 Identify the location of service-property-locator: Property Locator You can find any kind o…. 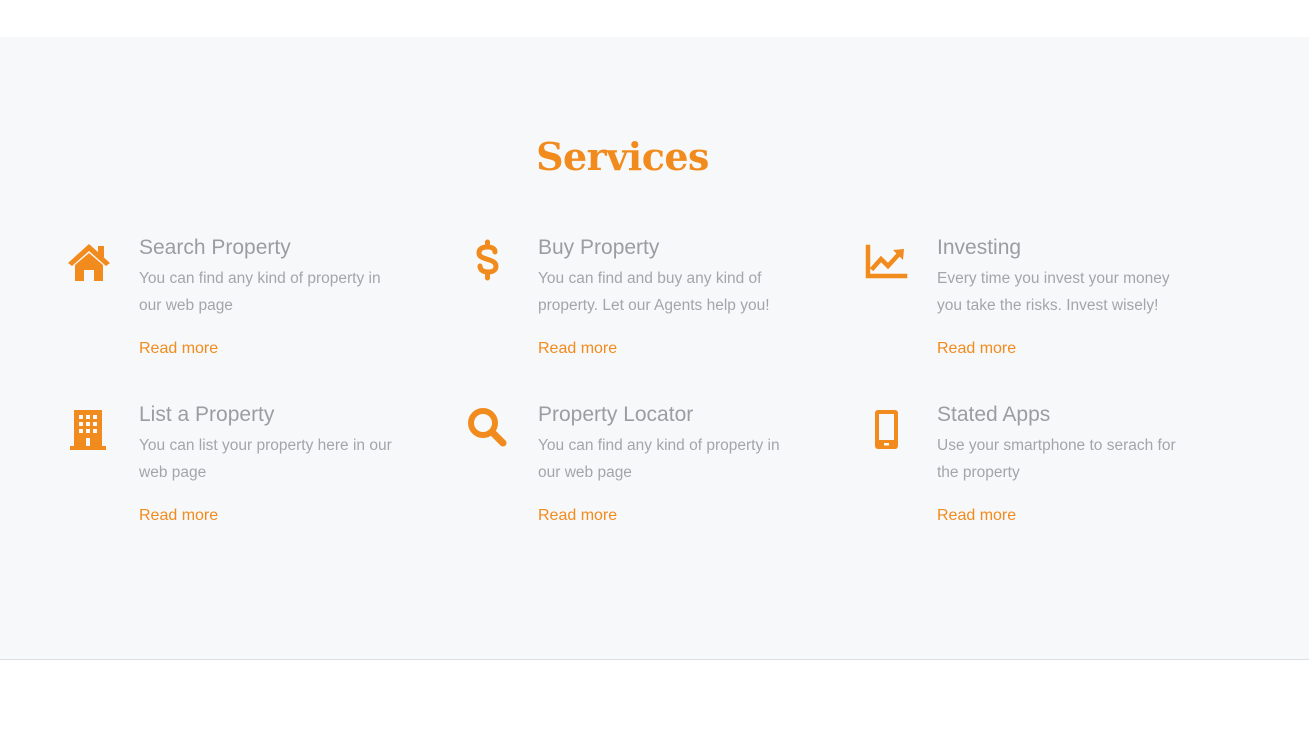
(658, 472).